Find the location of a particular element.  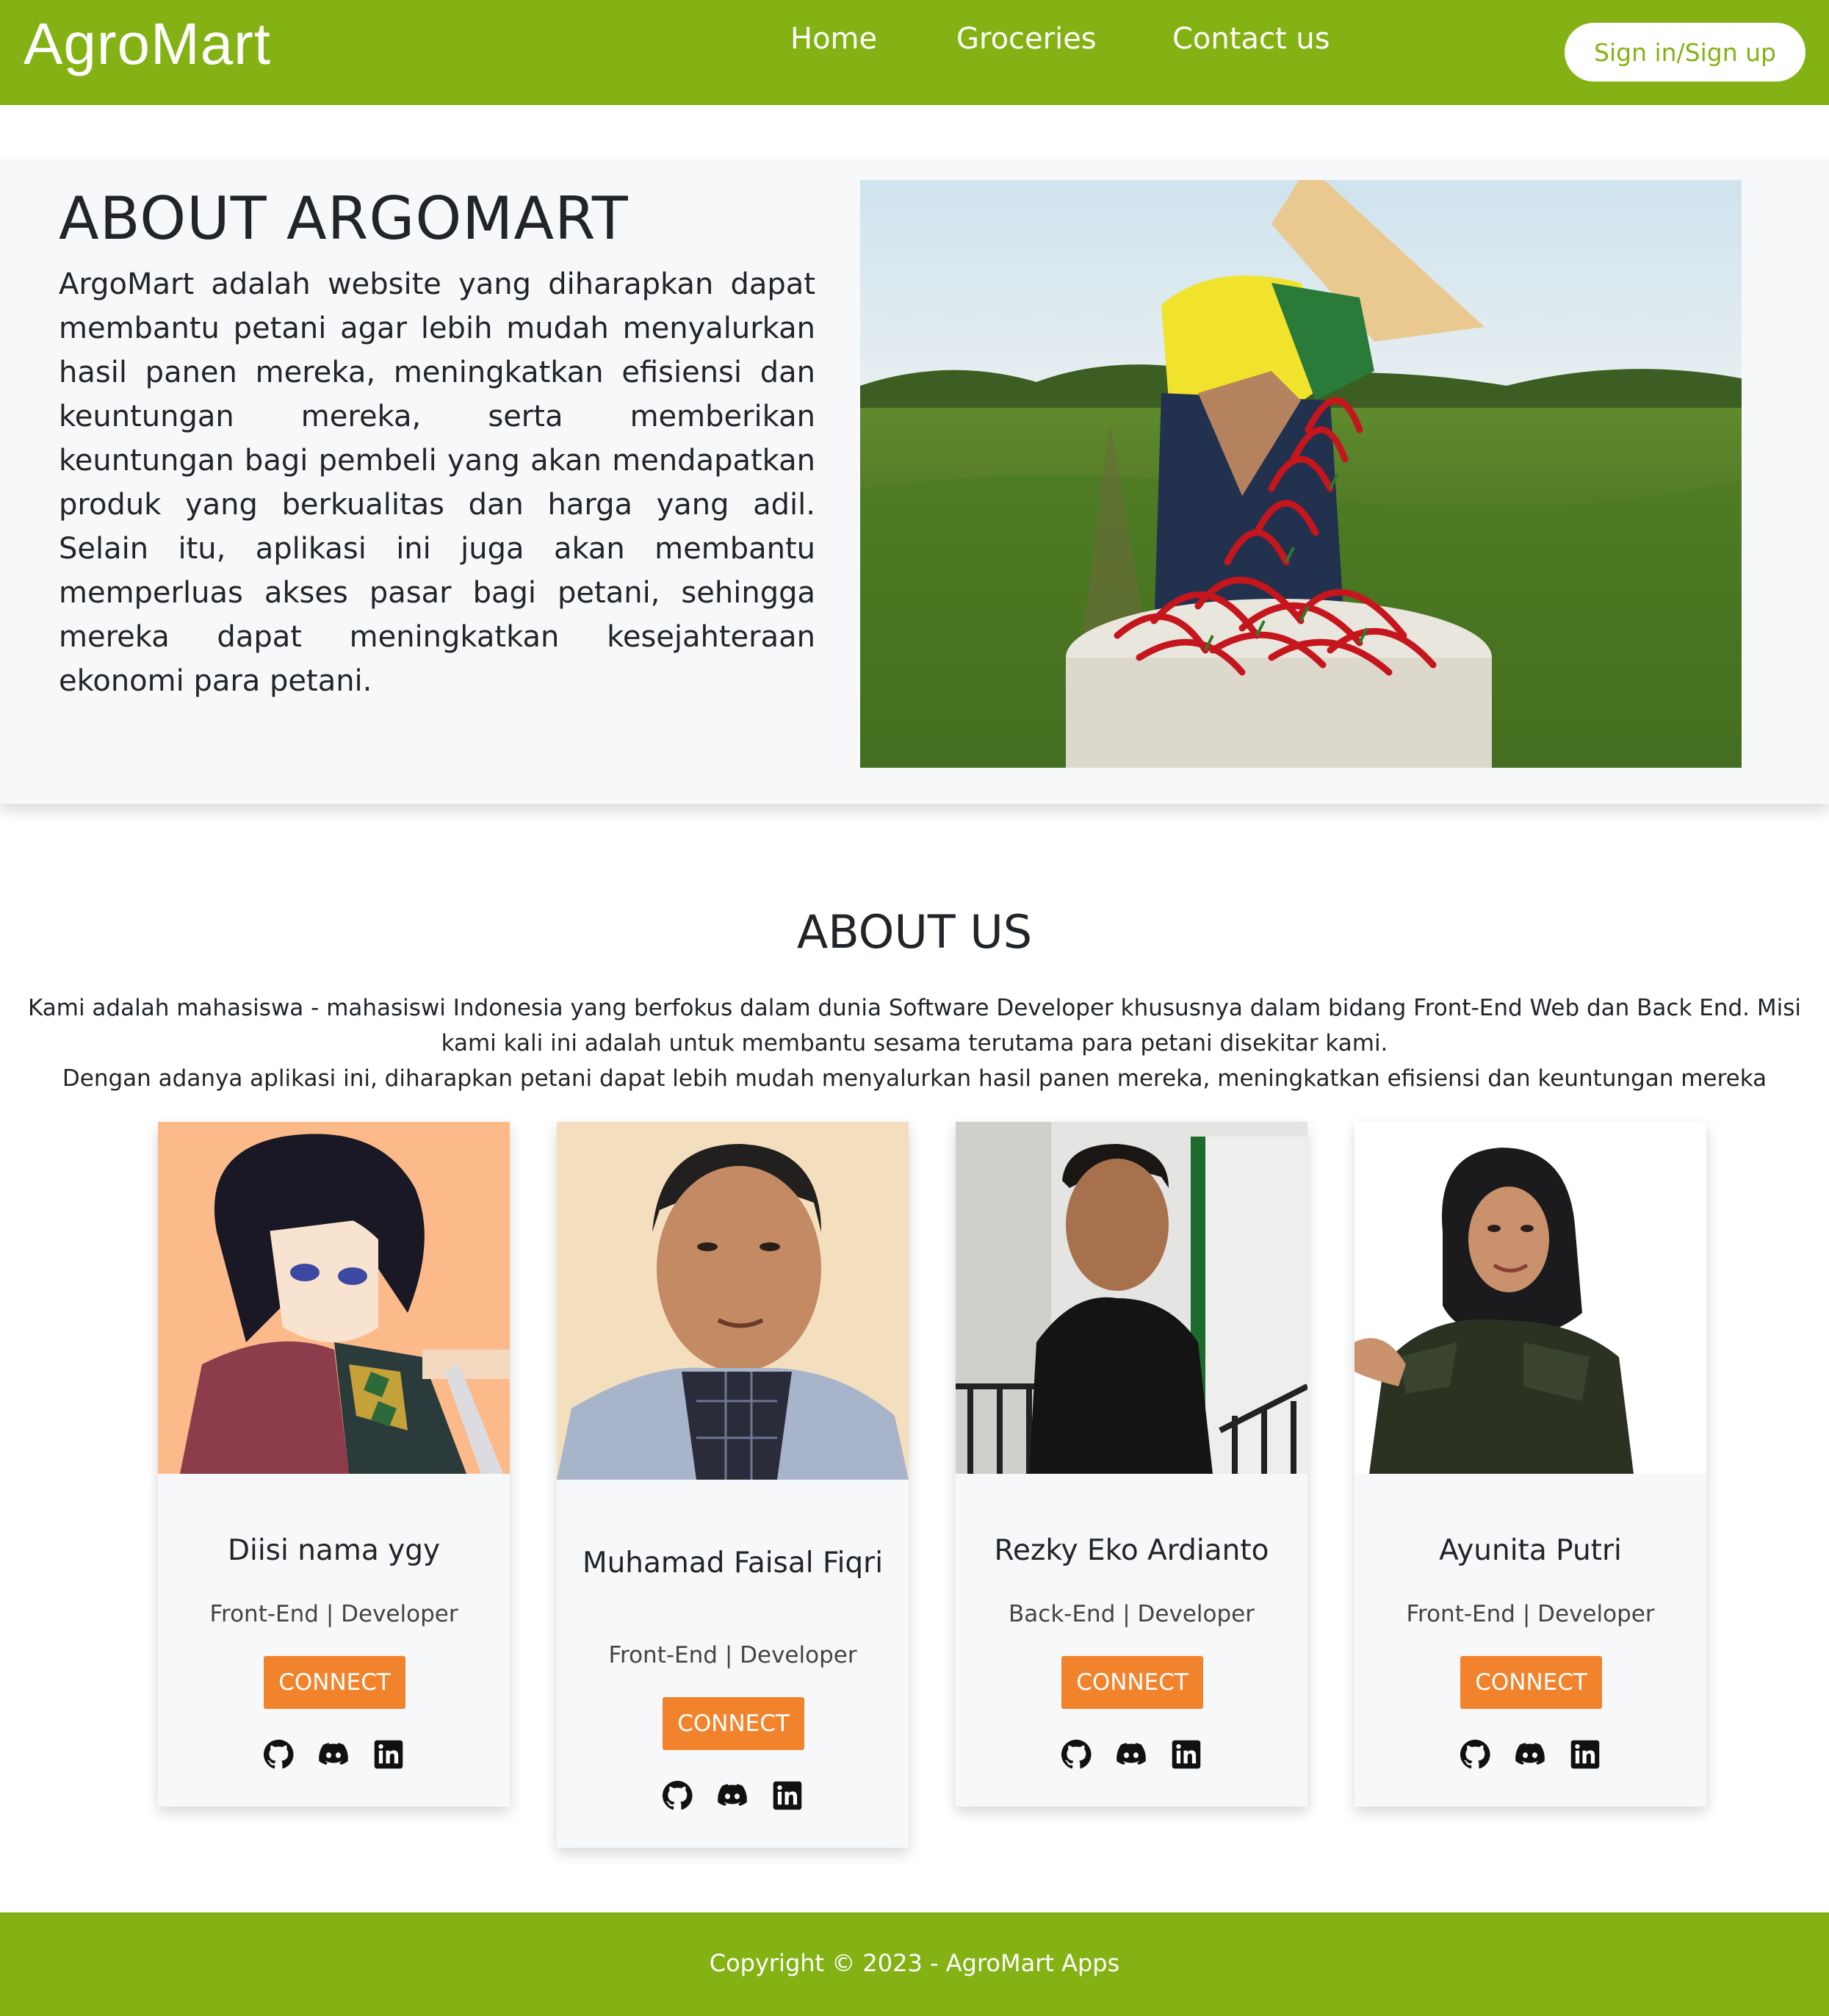

brand-logo: AgroMart is located at coordinates (147, 44).